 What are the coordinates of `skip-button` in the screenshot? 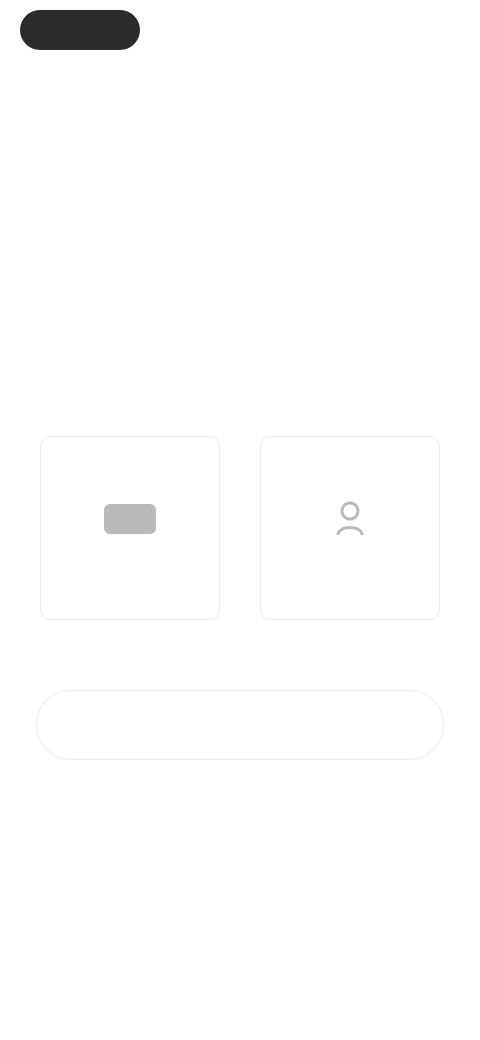 It's located at (399, 30).